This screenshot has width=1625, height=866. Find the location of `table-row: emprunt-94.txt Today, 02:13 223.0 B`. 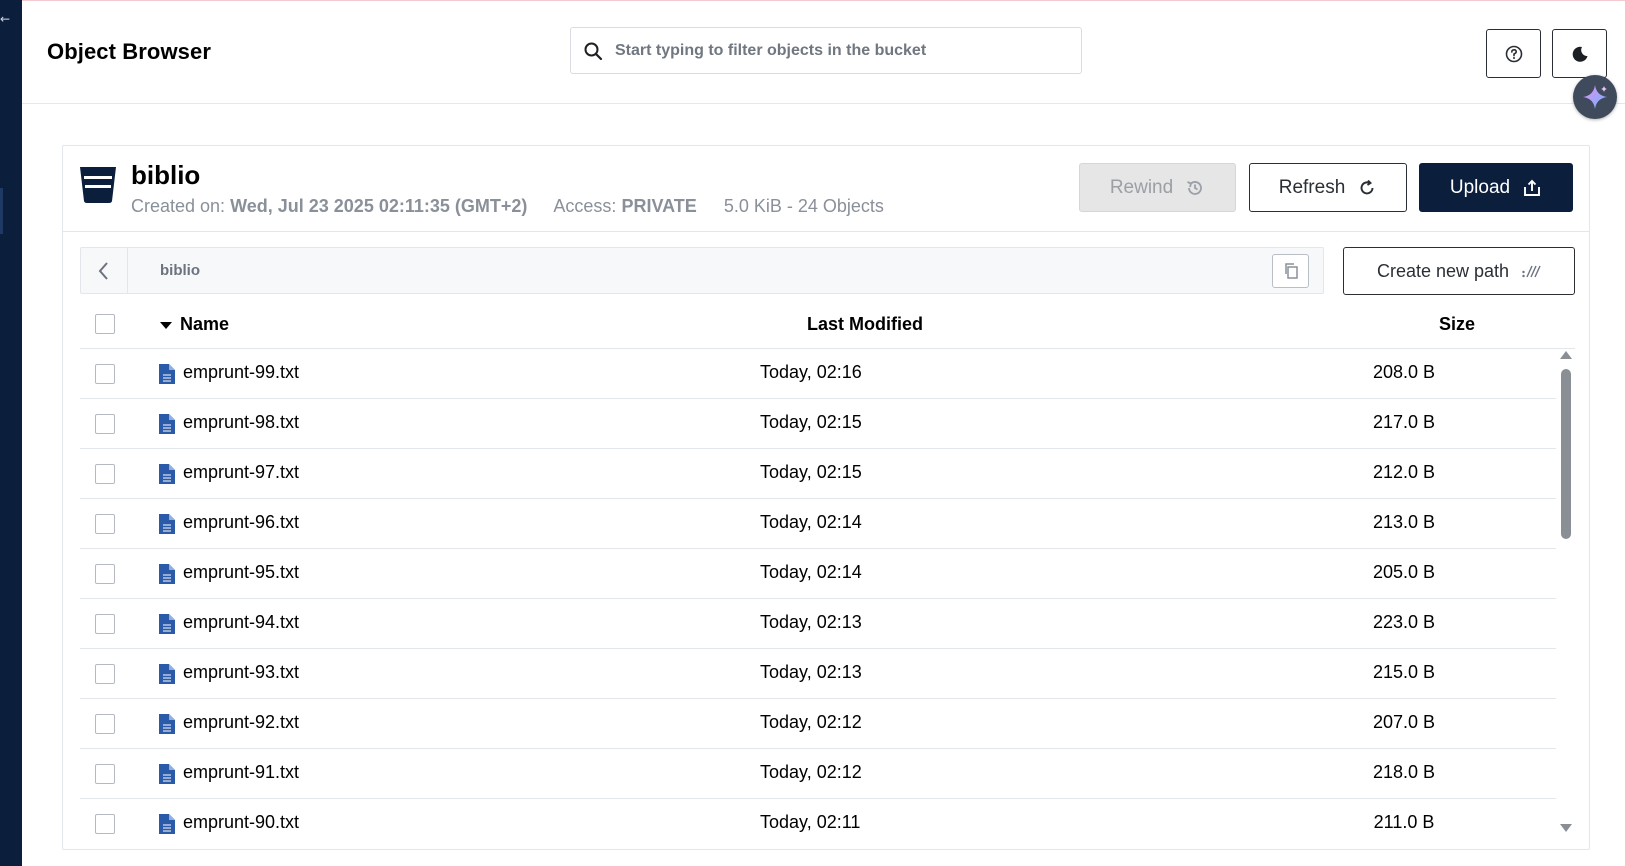

table-row: emprunt-94.txt Today, 02:13 223.0 B is located at coordinates (818, 624).